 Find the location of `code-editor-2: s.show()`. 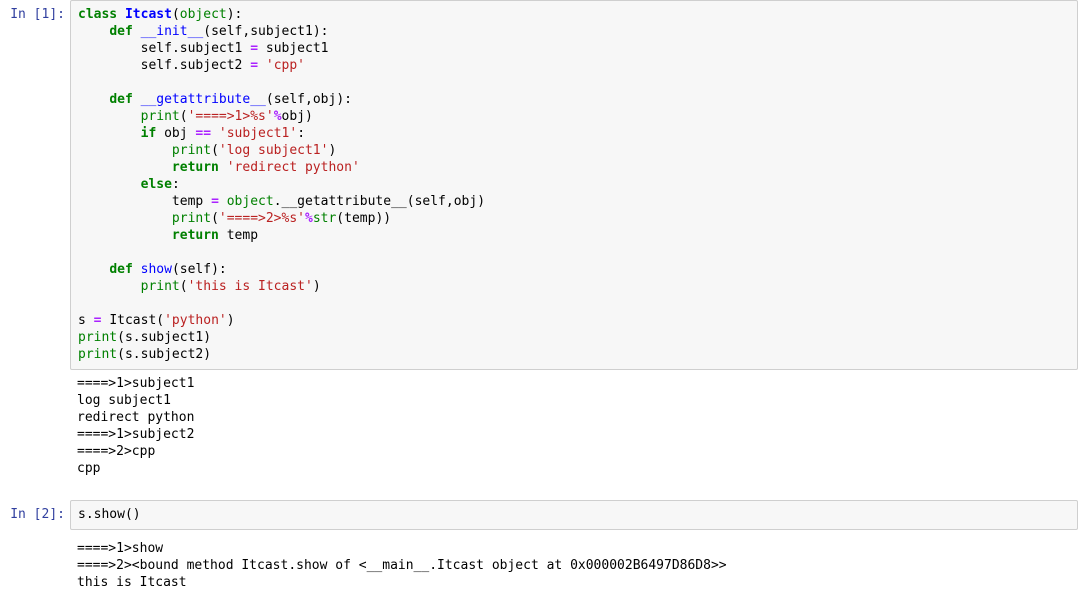

code-editor-2: s.show() is located at coordinates (574, 515).